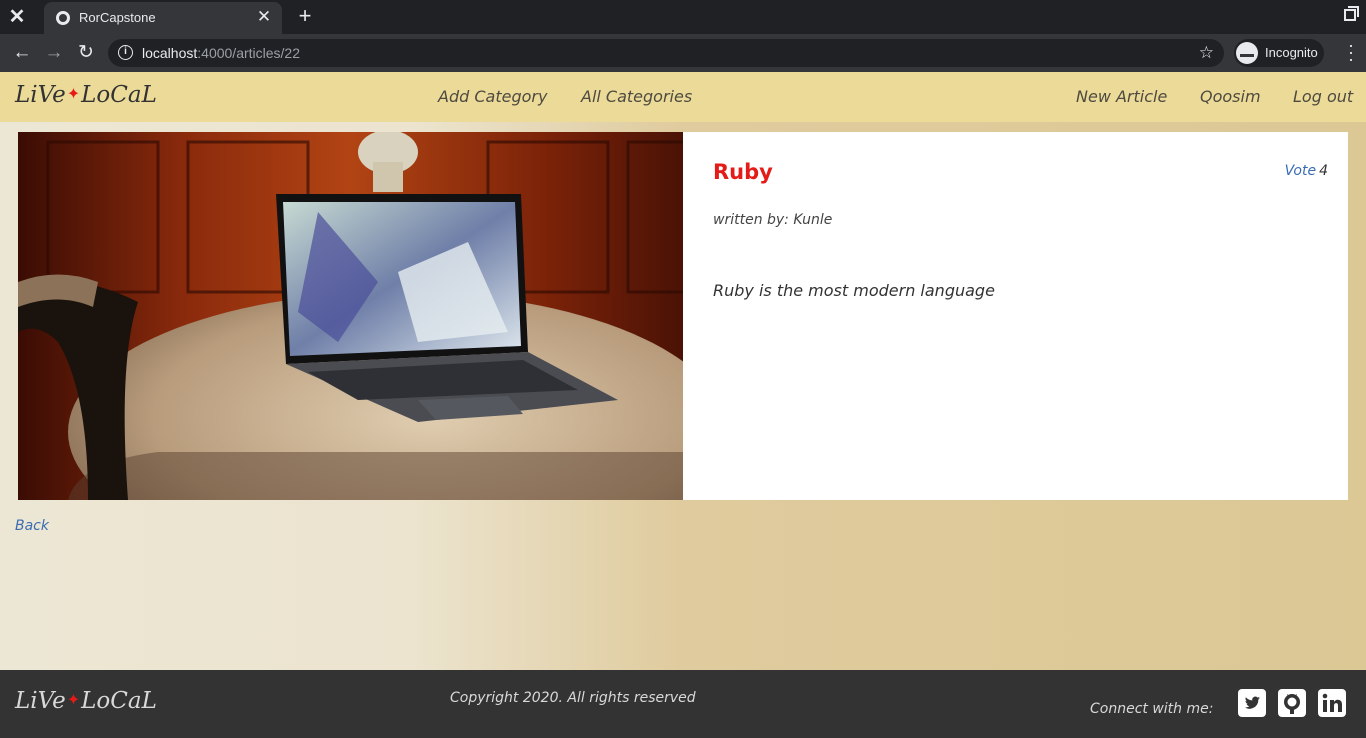 The height and width of the screenshot is (738, 1366). I want to click on article-title: Ruby, so click(743, 172).